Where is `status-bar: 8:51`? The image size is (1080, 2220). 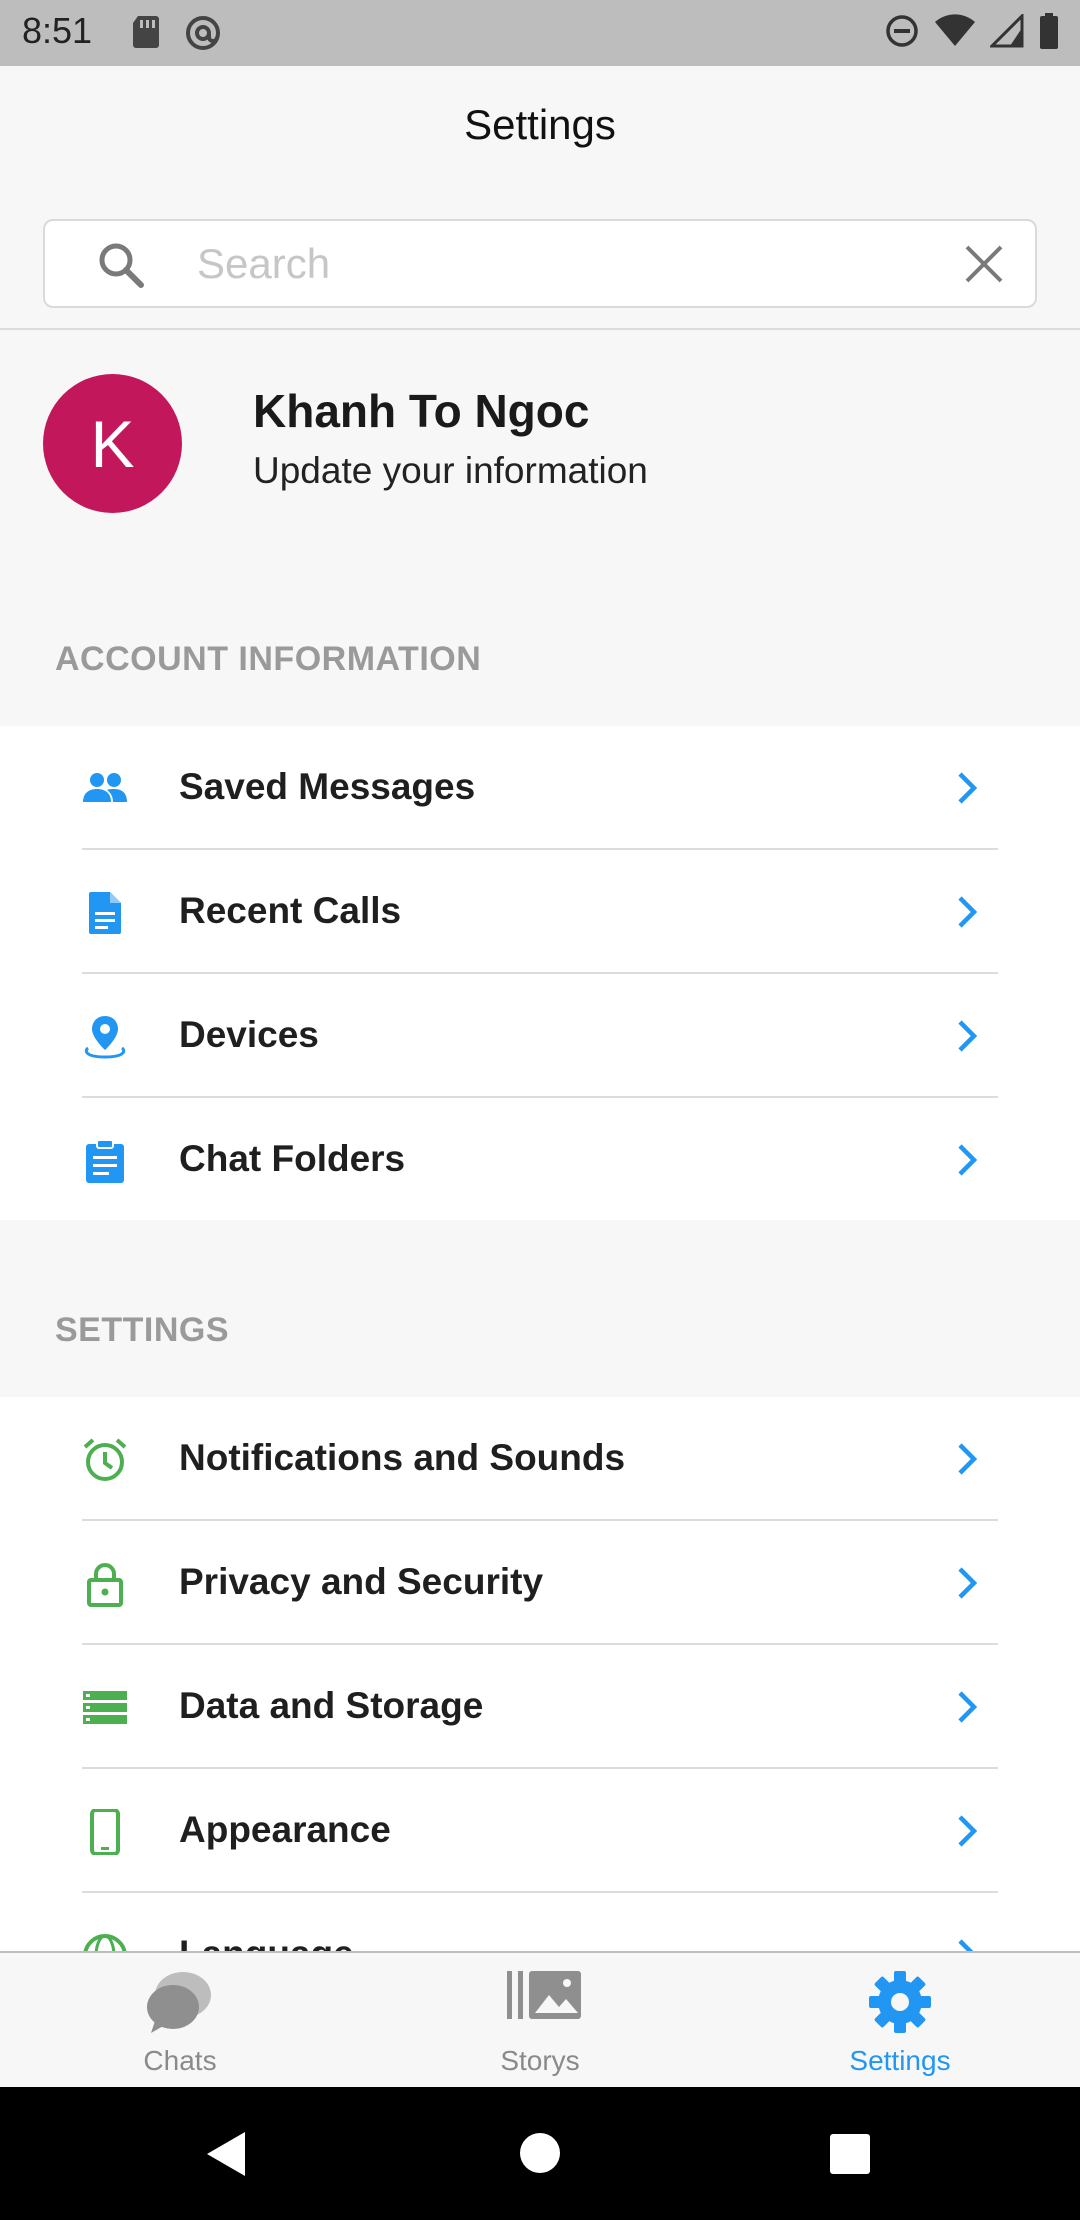 status-bar: 8:51 is located at coordinates (540, 33).